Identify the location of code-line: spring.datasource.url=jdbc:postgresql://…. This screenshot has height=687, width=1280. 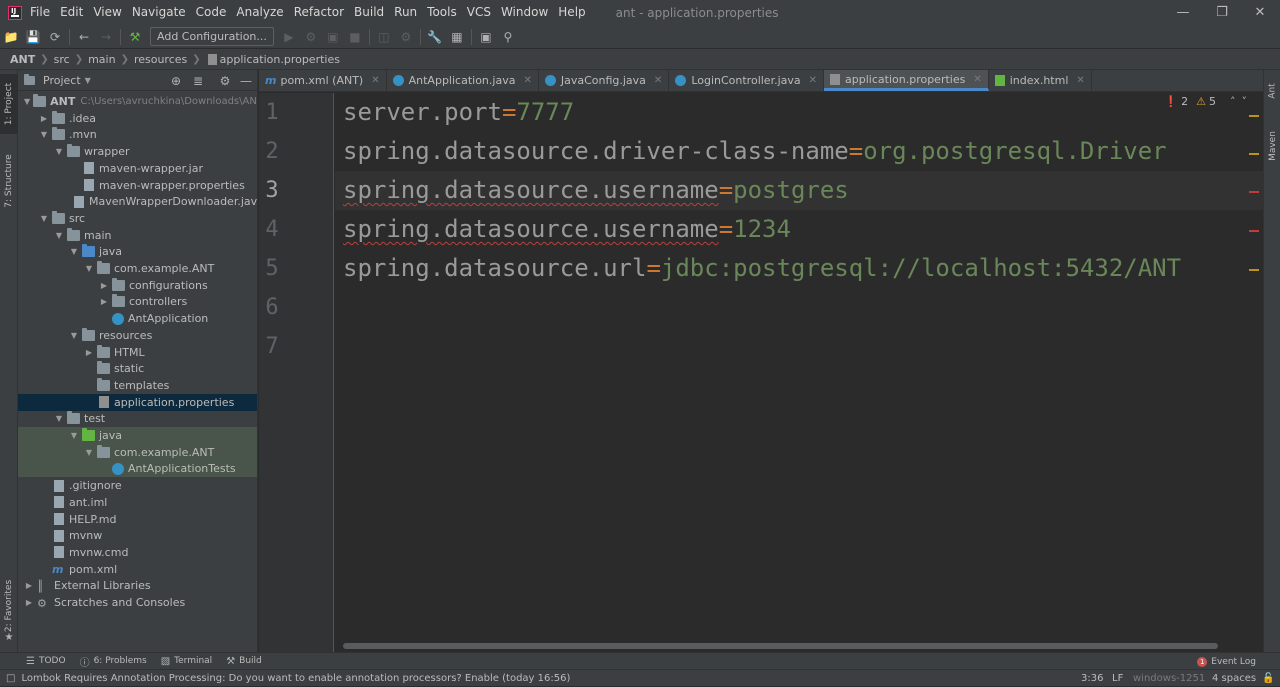
(762, 268).